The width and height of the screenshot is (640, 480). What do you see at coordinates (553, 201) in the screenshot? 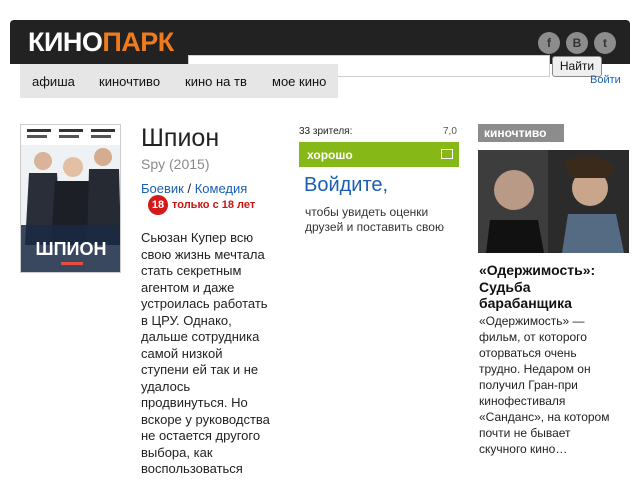
I see `article-image` at bounding box center [553, 201].